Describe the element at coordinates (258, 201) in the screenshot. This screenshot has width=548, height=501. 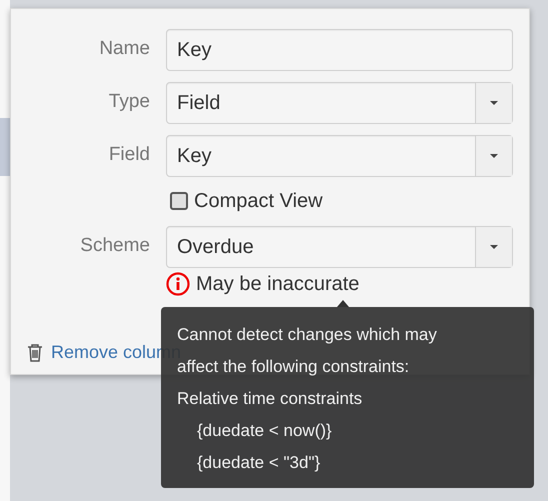
I see `checkbox-label: Compact View` at that location.